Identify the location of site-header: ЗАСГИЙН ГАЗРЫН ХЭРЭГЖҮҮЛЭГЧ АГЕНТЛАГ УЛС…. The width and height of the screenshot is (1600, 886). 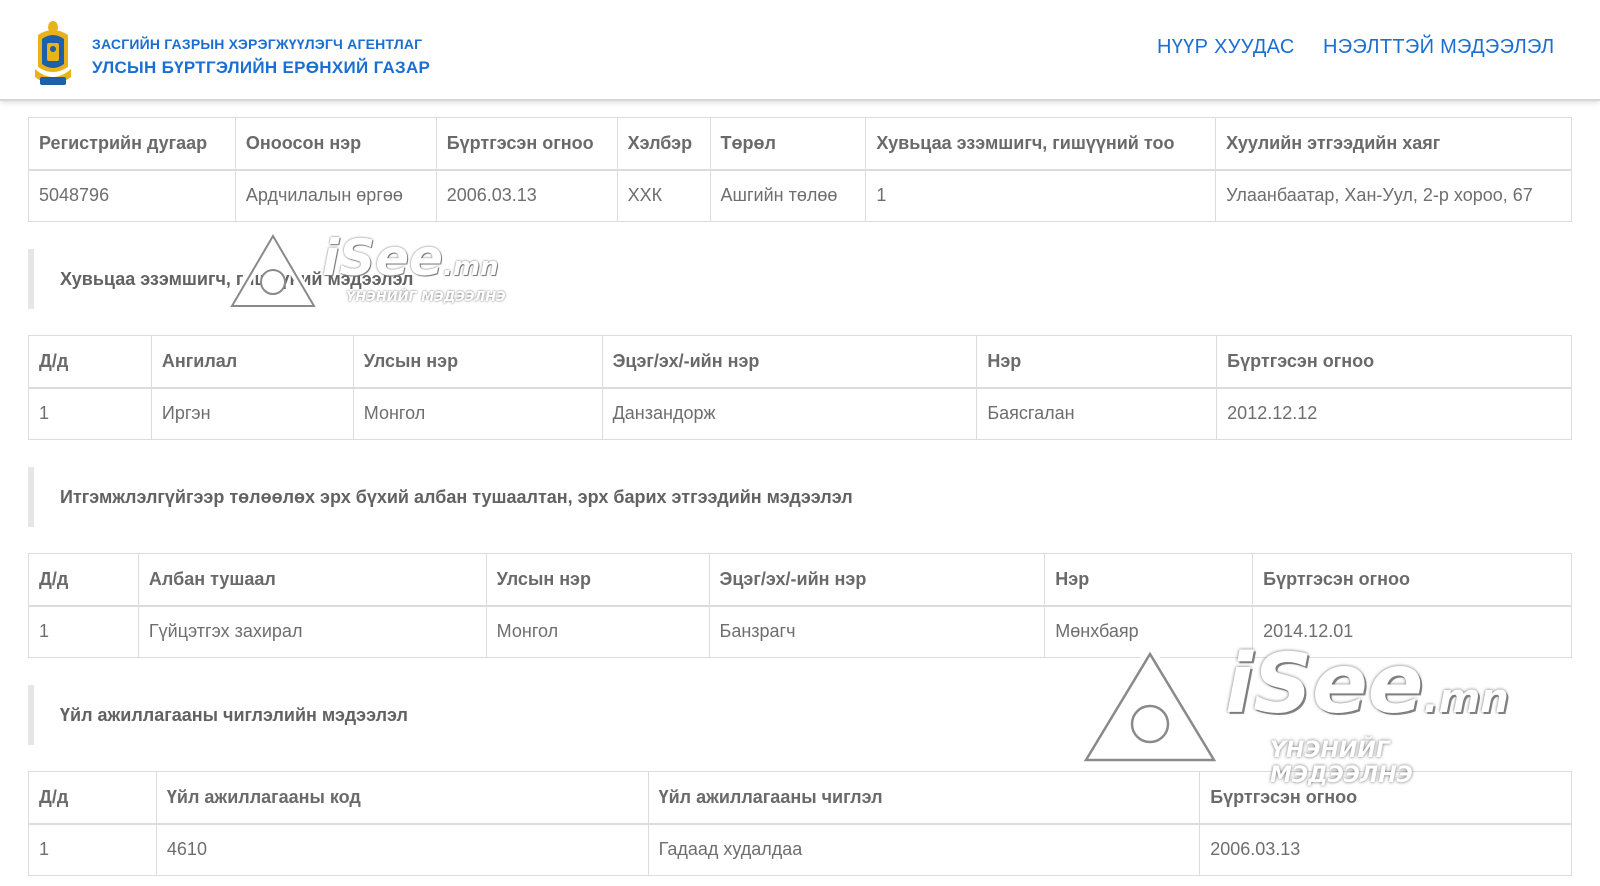
(800, 50).